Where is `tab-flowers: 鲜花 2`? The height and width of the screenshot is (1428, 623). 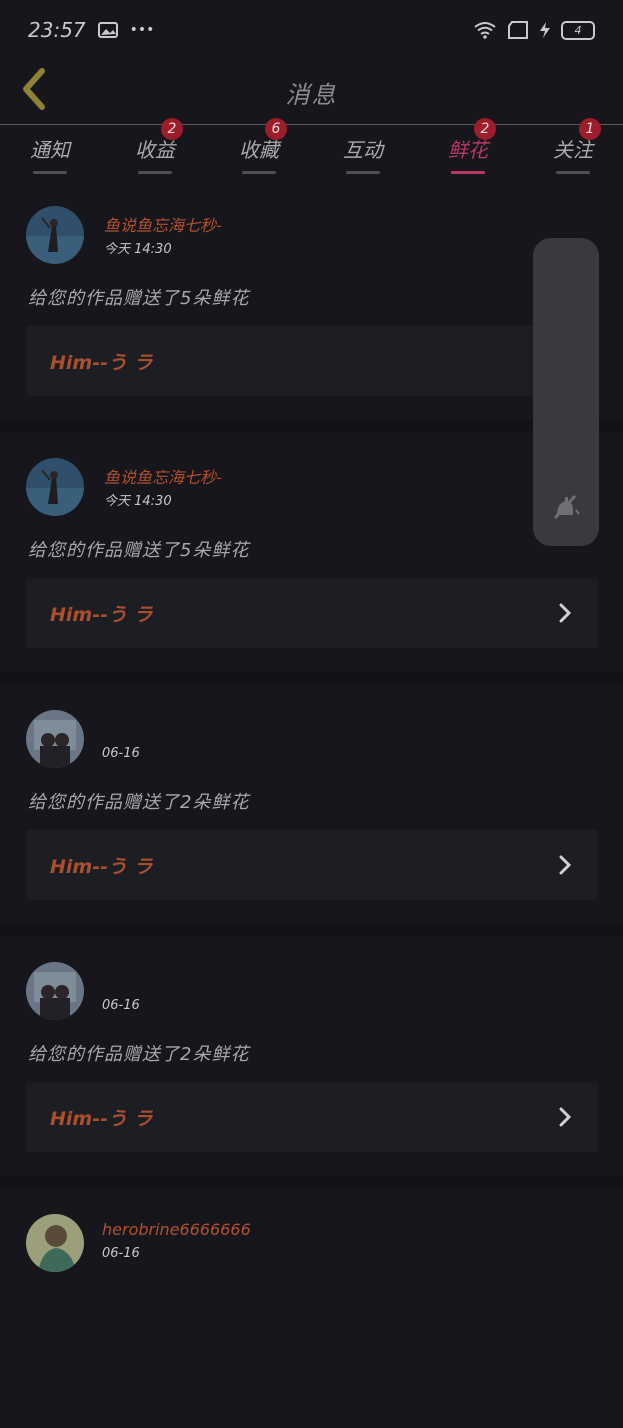
tab-flowers: 鲜花 2 is located at coordinates (468, 146).